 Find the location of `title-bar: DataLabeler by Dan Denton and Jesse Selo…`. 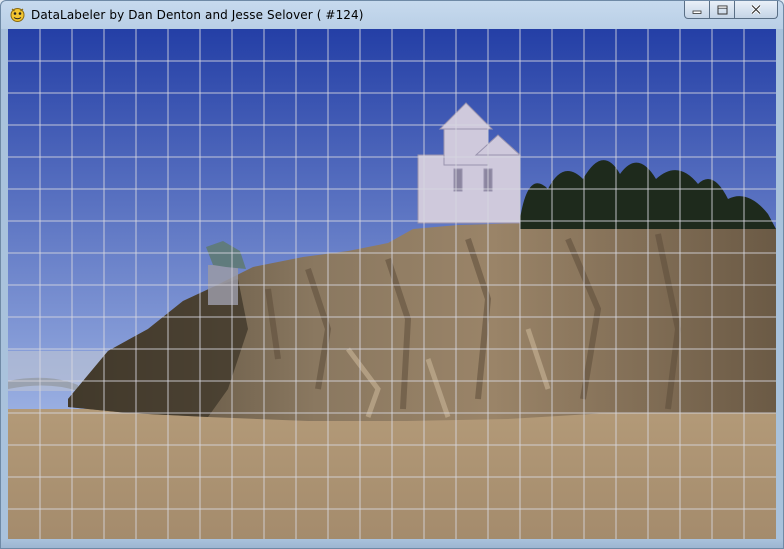

title-bar: DataLabeler by Dan Denton and Jesse Selo… is located at coordinates (392, 15).